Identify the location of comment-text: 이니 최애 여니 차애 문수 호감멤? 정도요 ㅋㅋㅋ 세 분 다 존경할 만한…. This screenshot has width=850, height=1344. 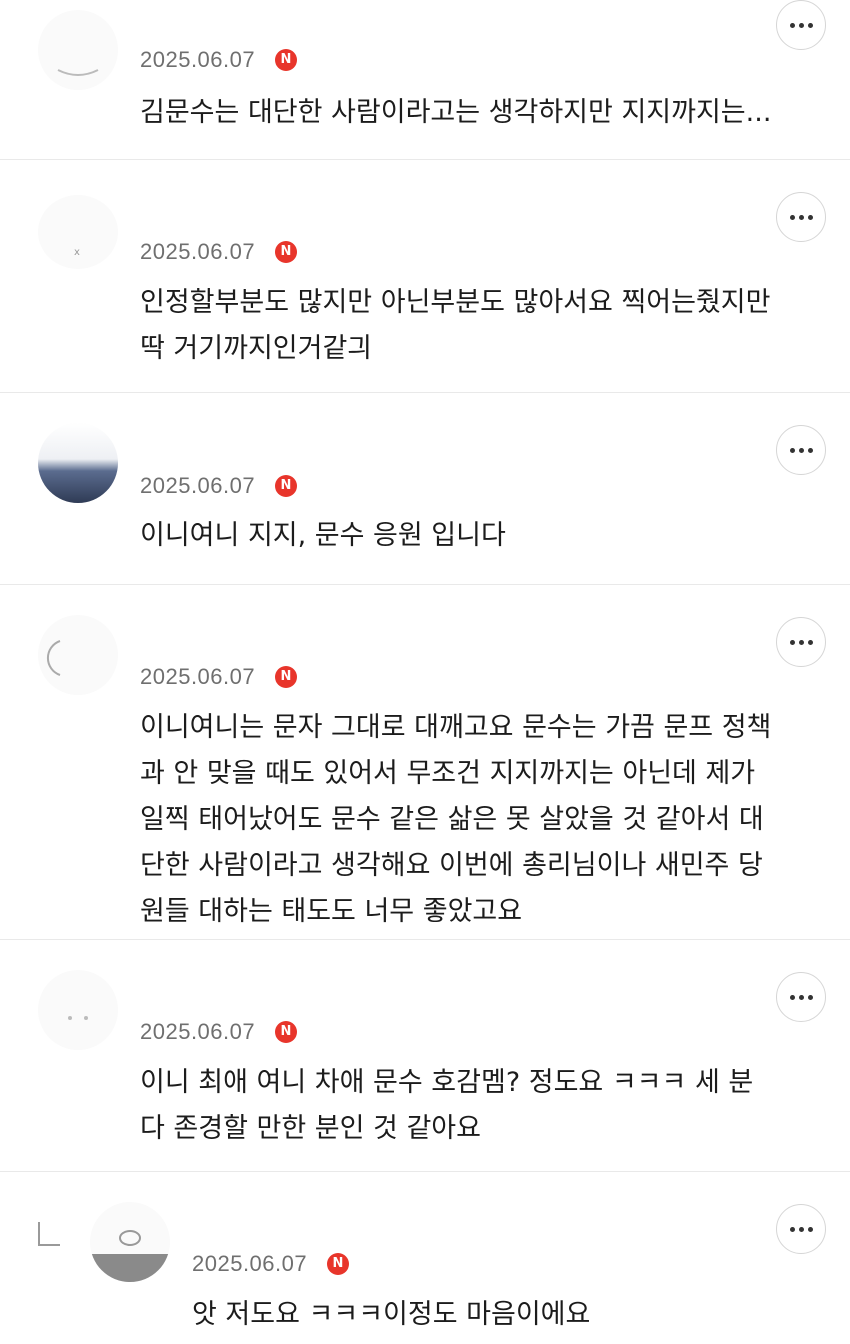
(447, 1105).